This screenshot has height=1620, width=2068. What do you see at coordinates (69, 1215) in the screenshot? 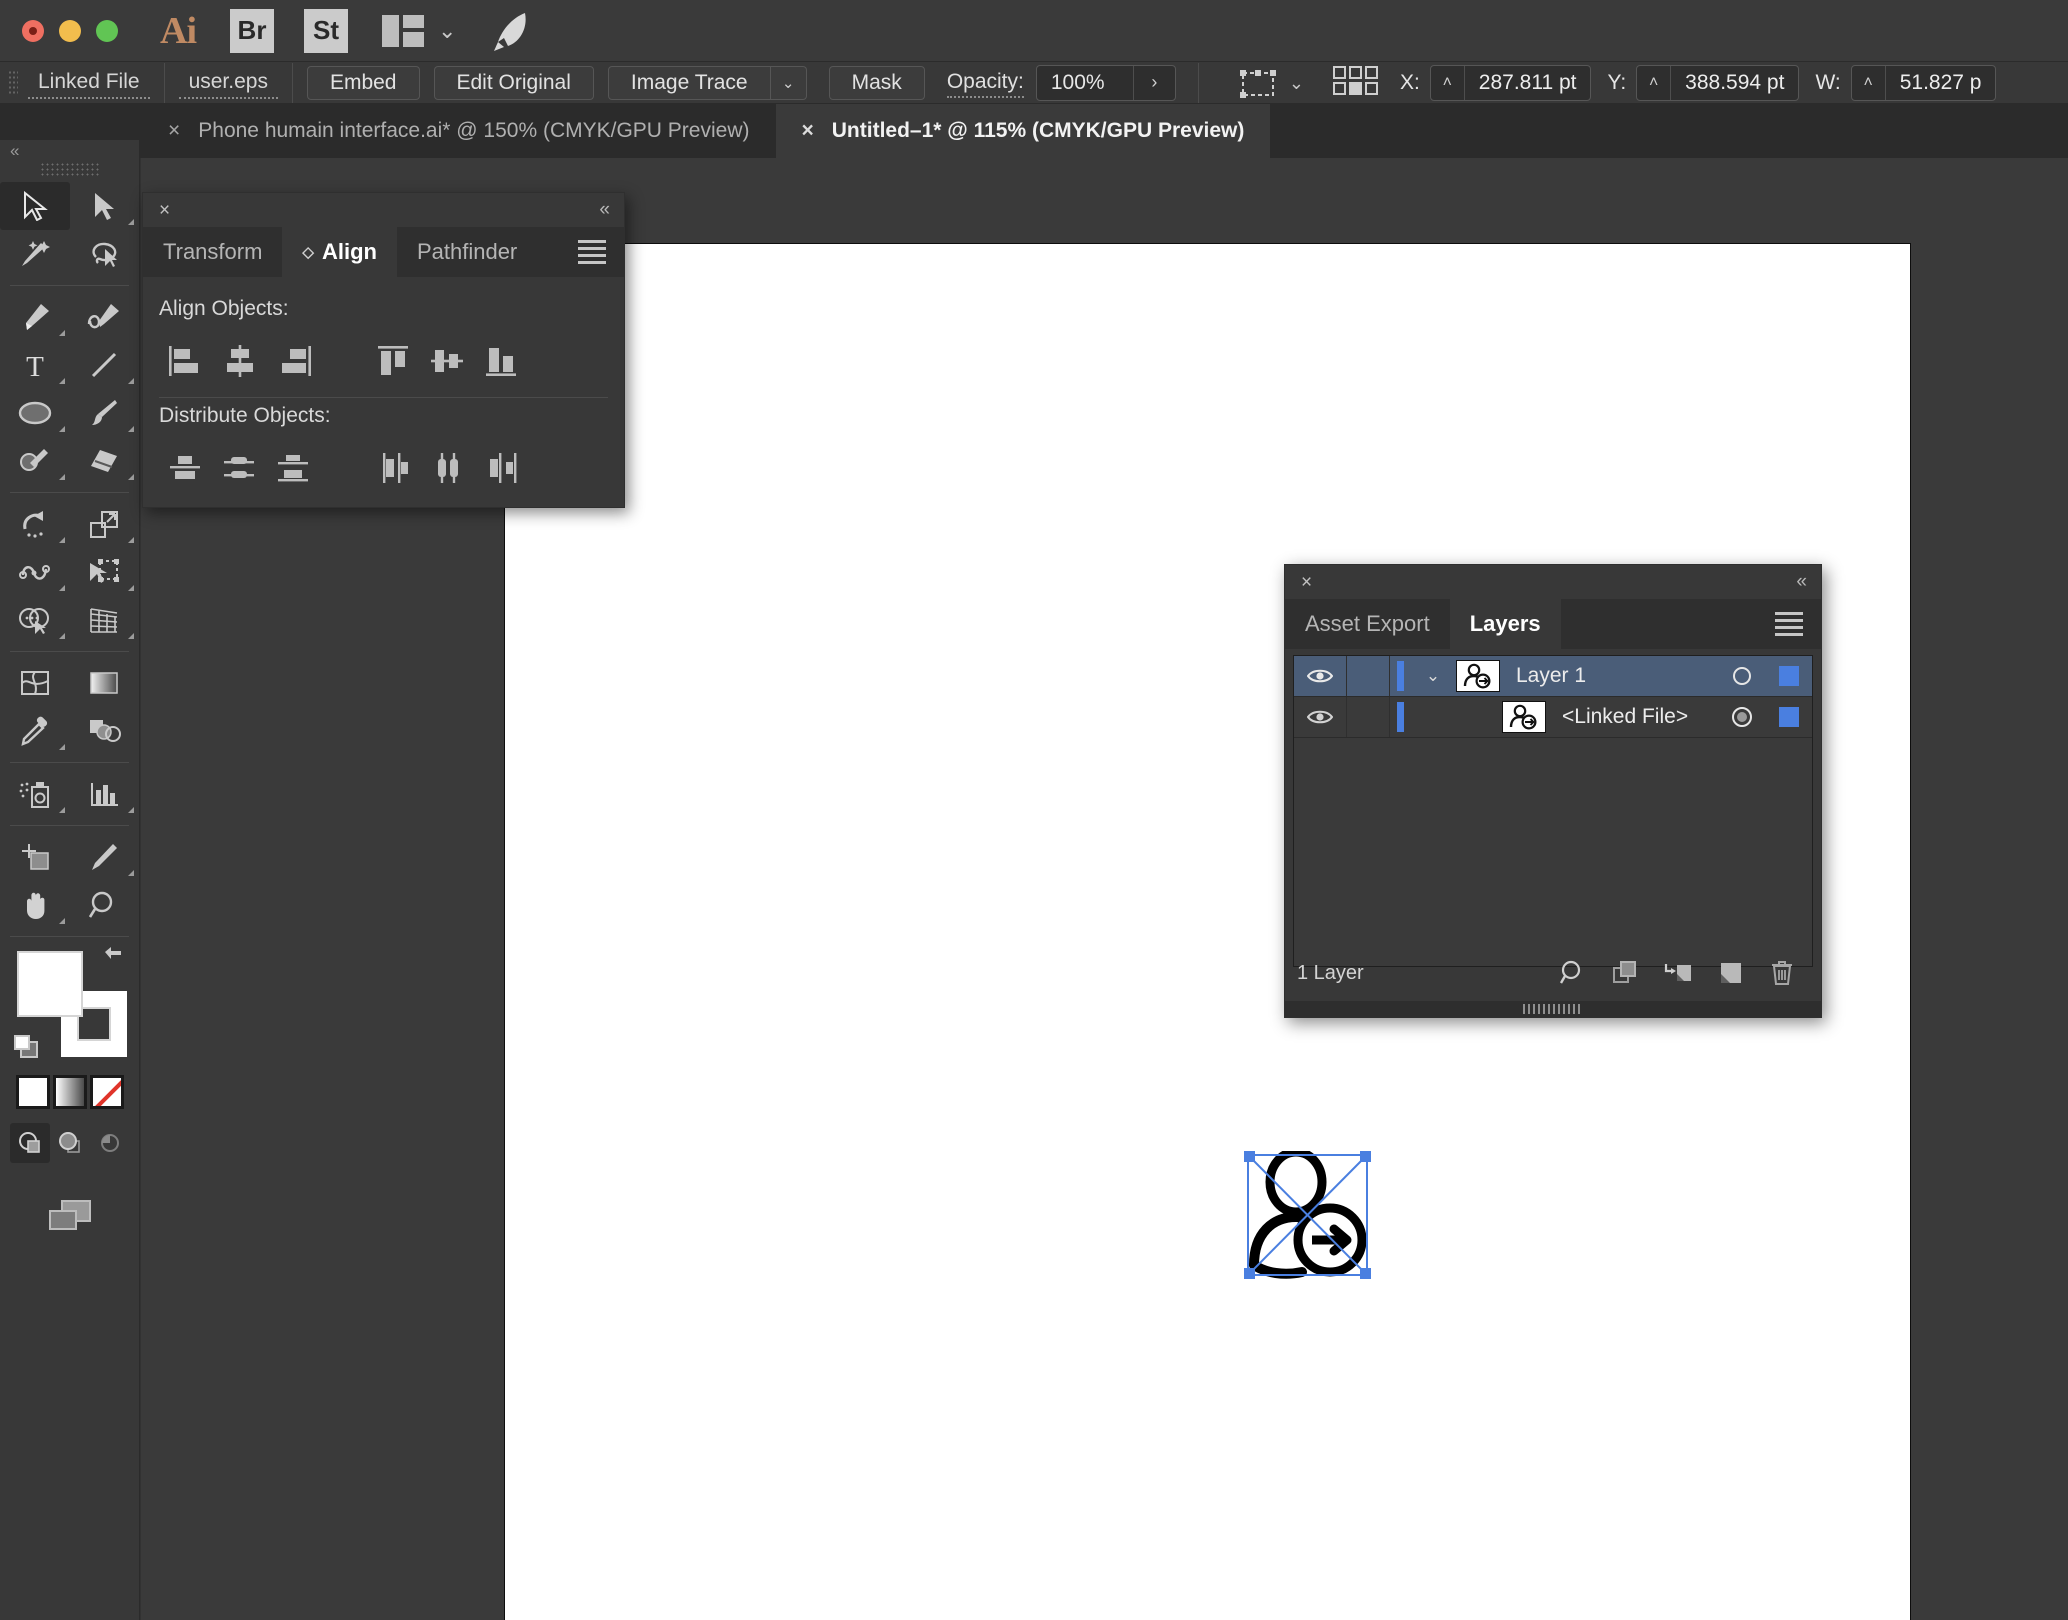
I see `change-screen-mode-icon` at bounding box center [69, 1215].